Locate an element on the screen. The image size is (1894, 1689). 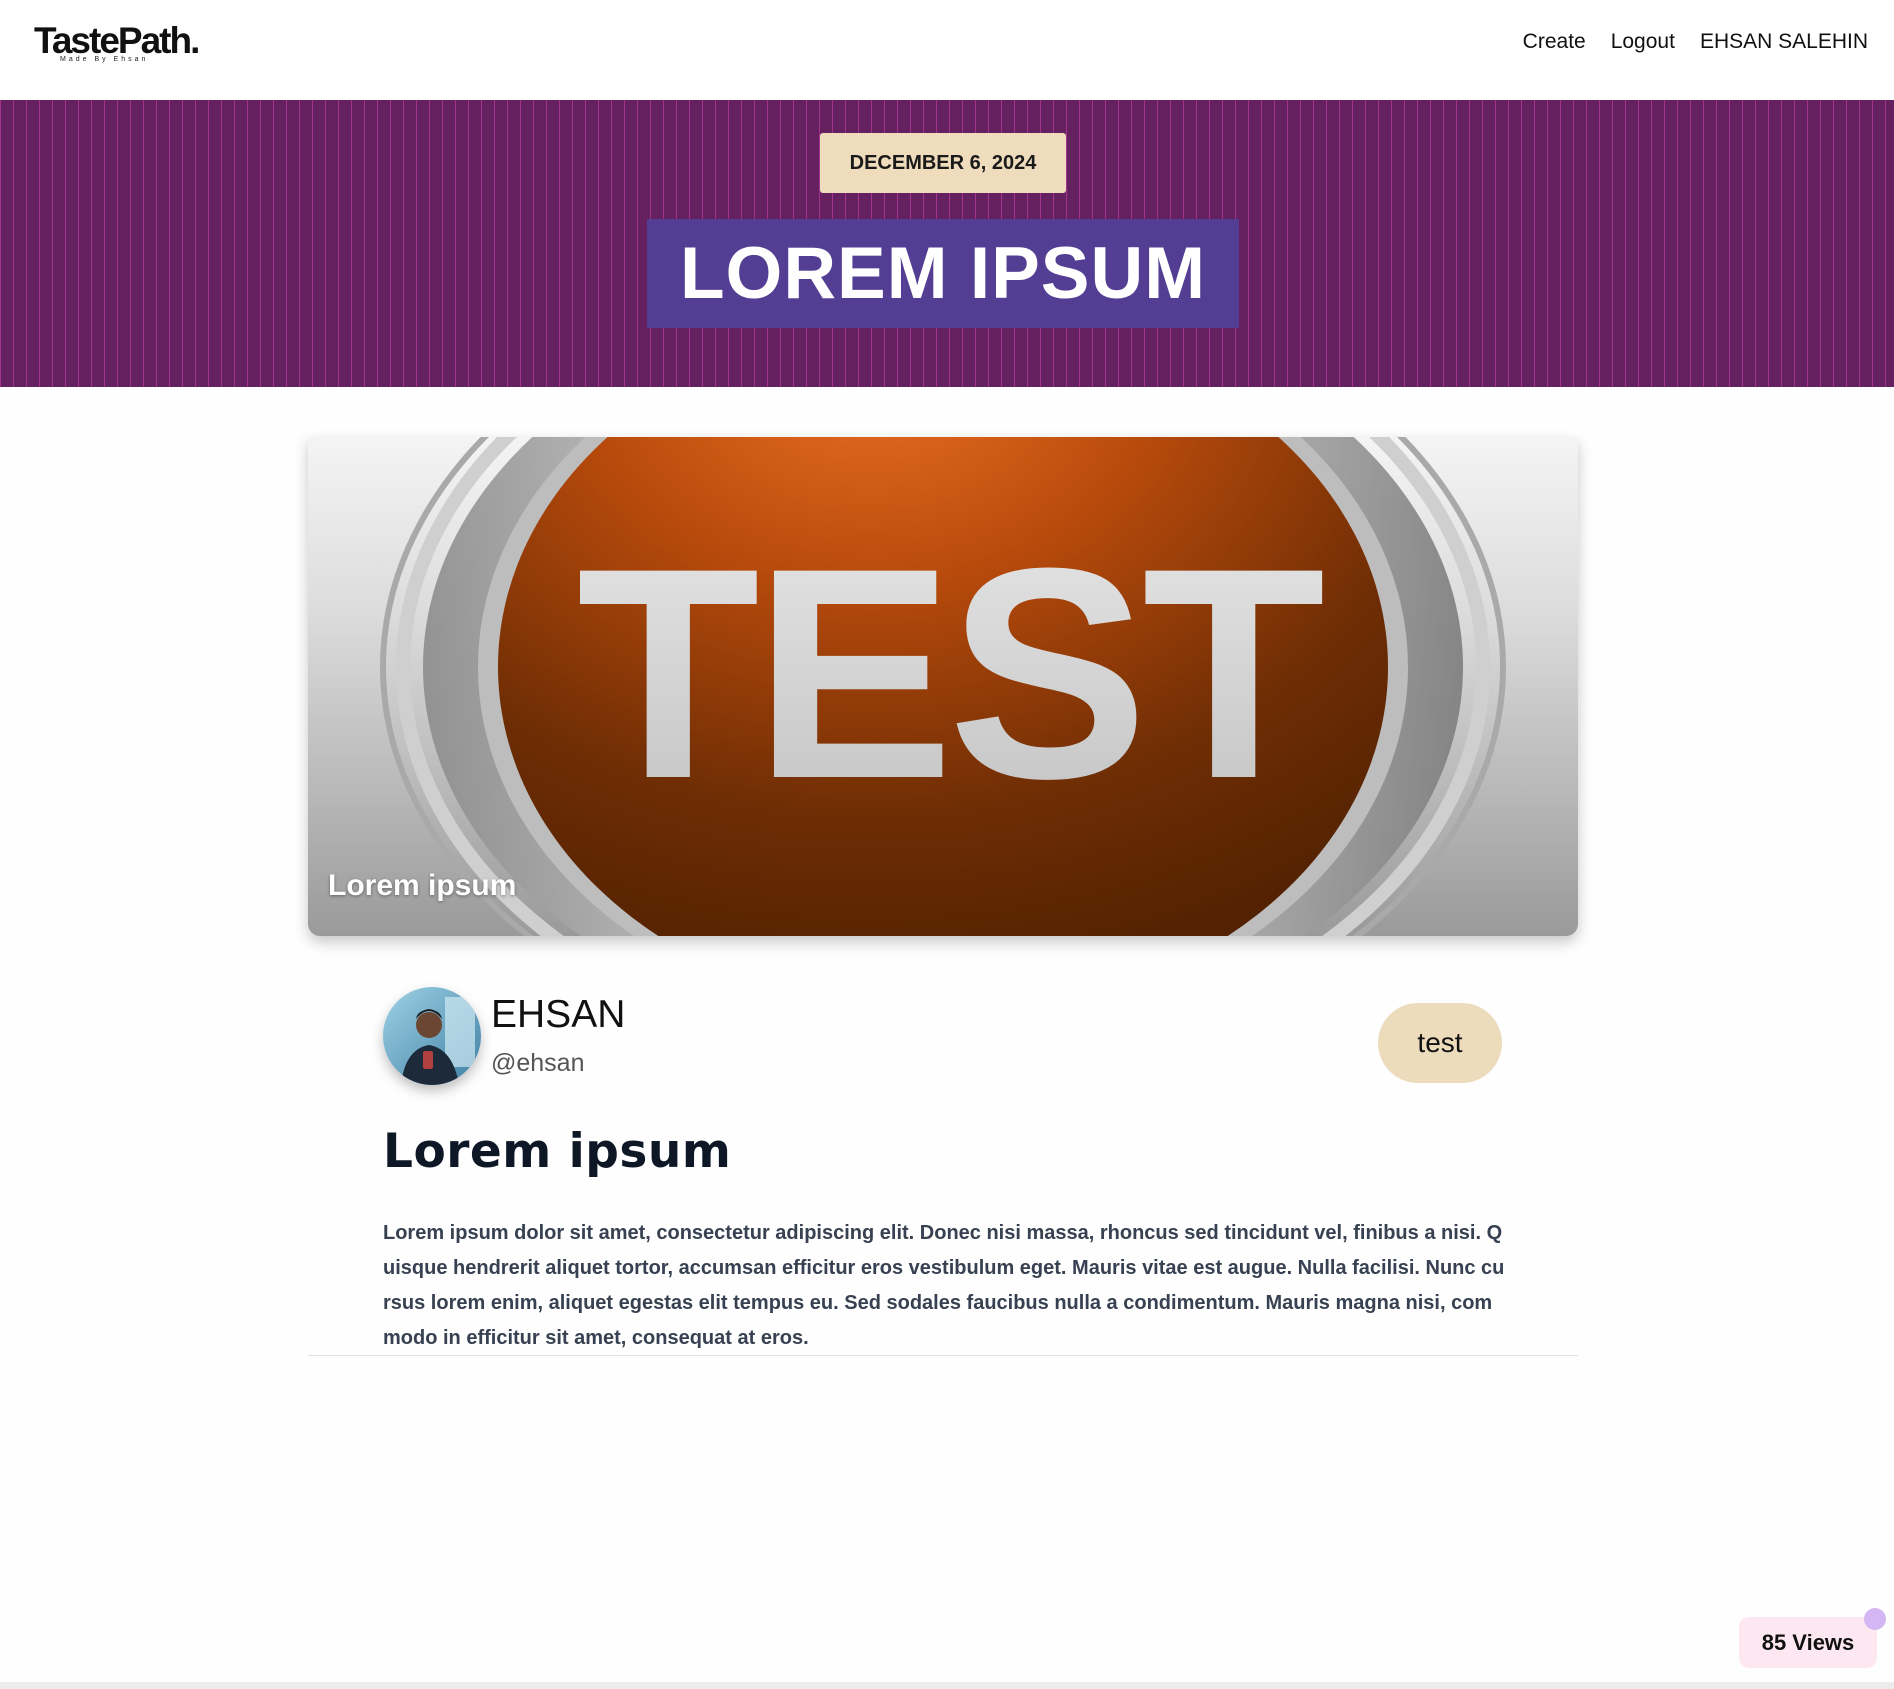
views-counter: 85 Views is located at coordinates (1808, 1642).